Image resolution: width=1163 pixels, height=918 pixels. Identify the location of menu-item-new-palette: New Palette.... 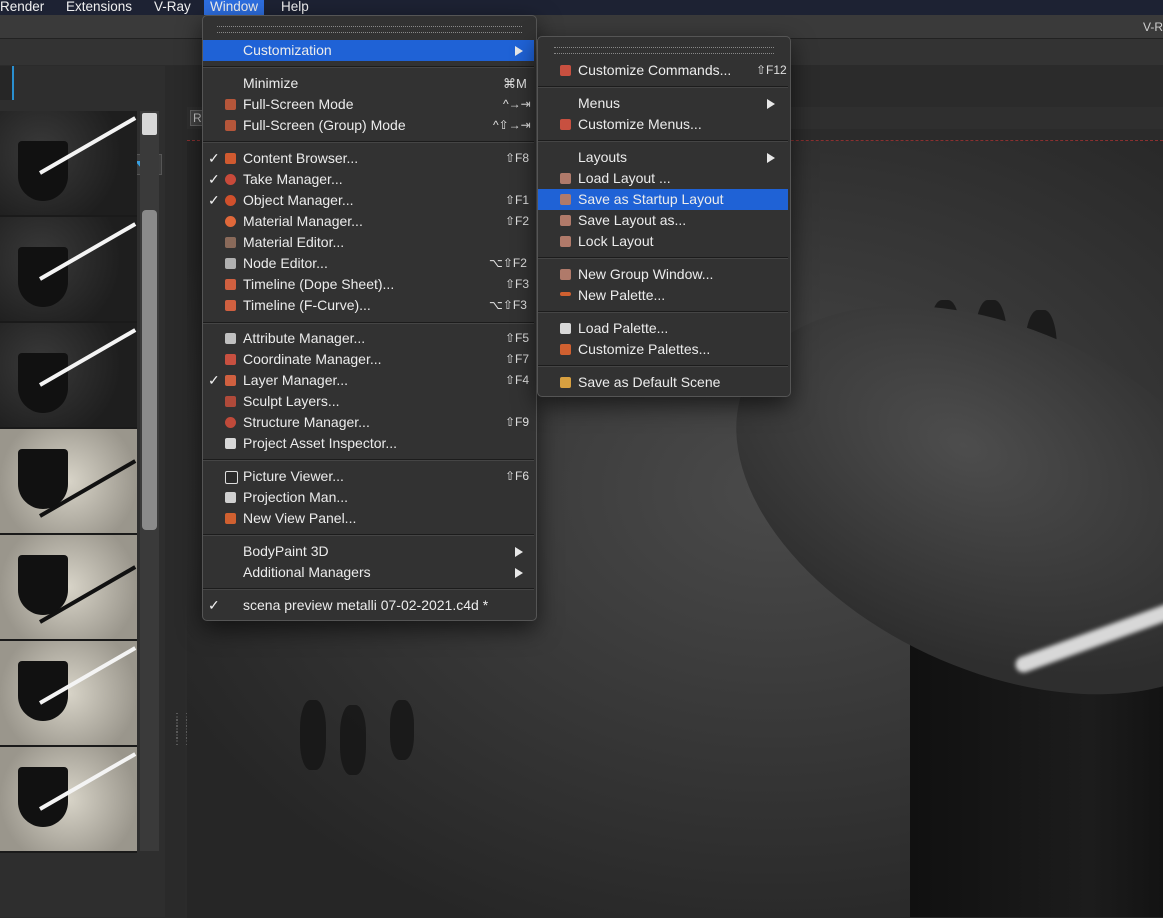
(663, 295).